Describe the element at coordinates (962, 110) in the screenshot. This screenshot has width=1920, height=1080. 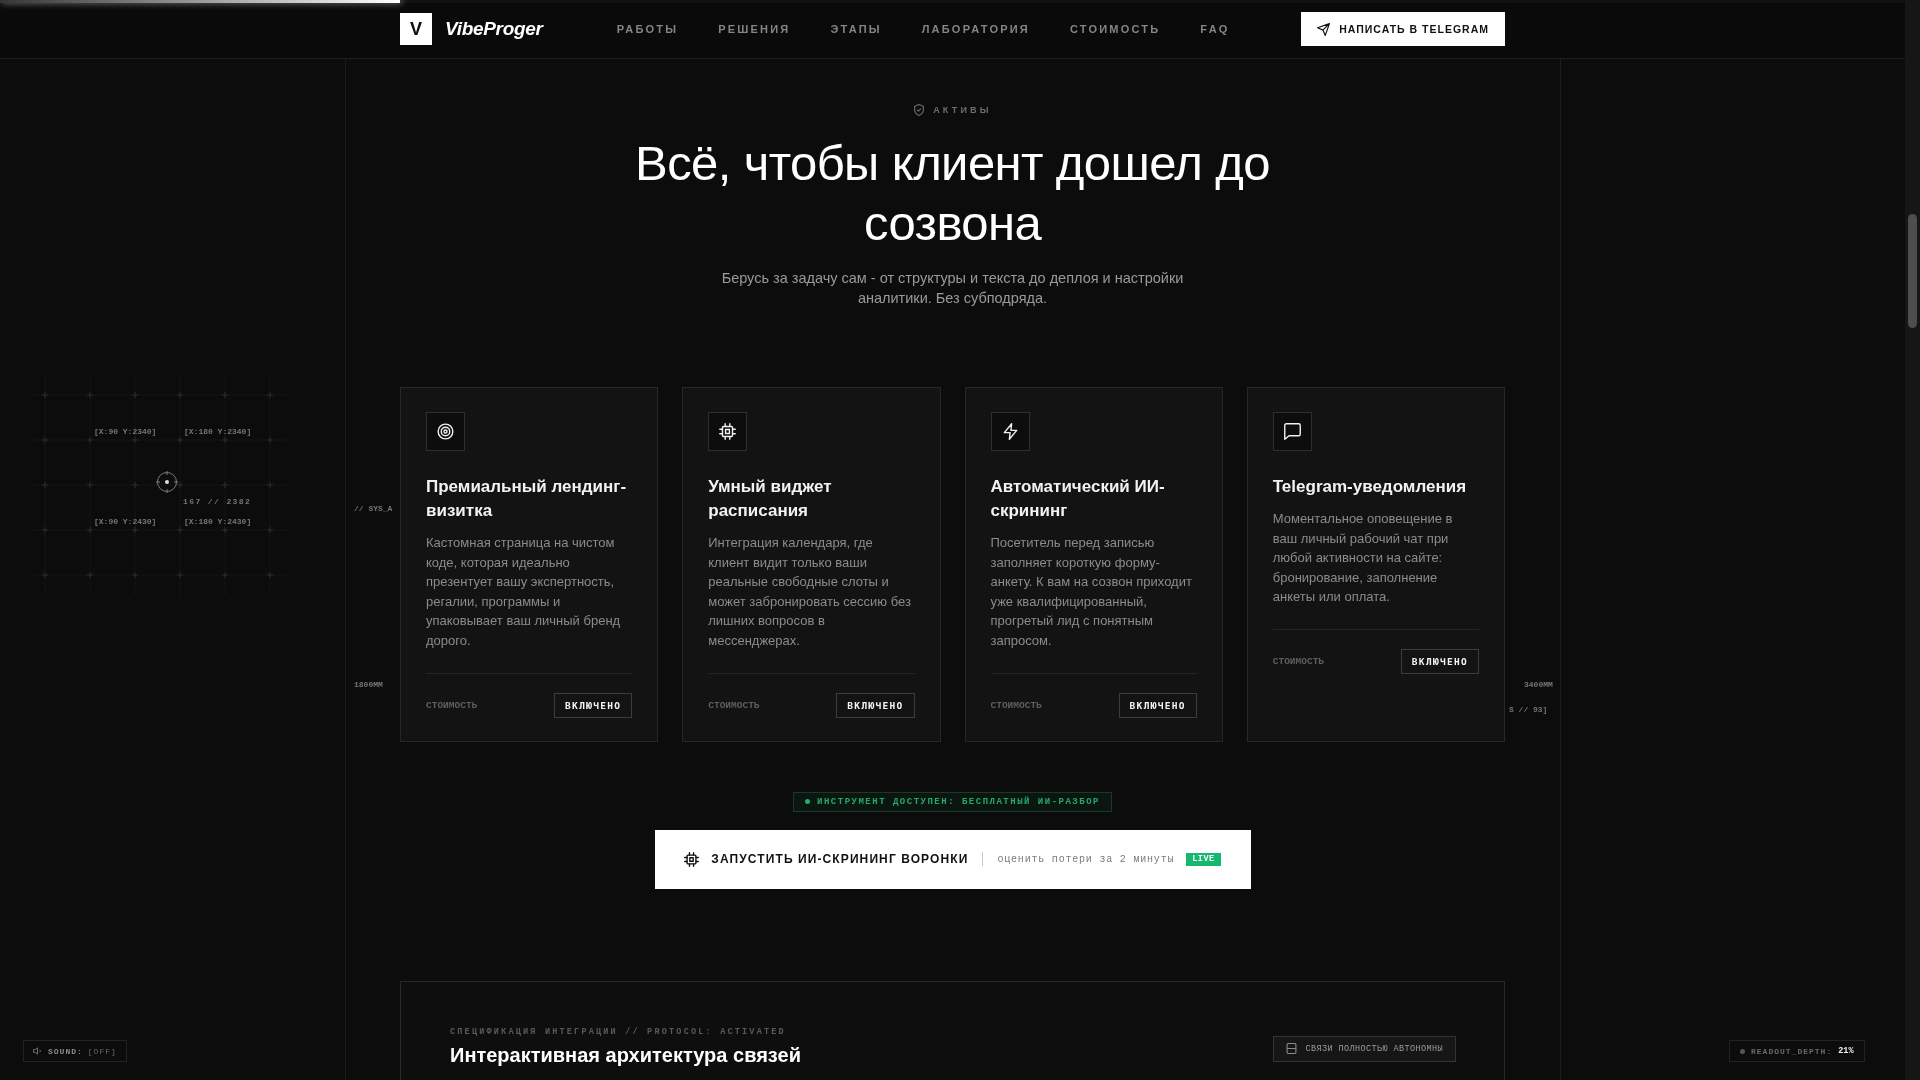
I see `section-eyebrow: АКТИВЫ` at that location.